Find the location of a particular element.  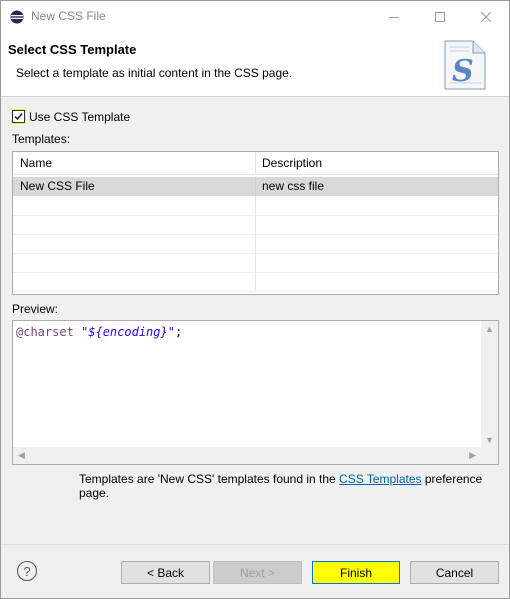

use-css-template-checkbox: Use CSS Template is located at coordinates (70, 116).